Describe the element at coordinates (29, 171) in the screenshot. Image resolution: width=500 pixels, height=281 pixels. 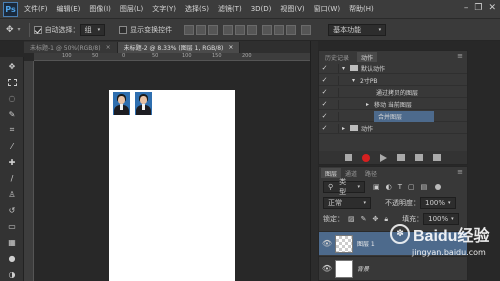
I see `ruler-vertical` at that location.